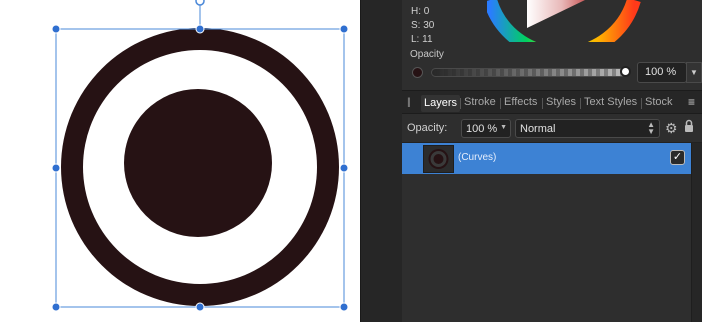  Describe the element at coordinates (482, 129) in the screenshot. I see `layer-opacity-value: 100 %` at that location.